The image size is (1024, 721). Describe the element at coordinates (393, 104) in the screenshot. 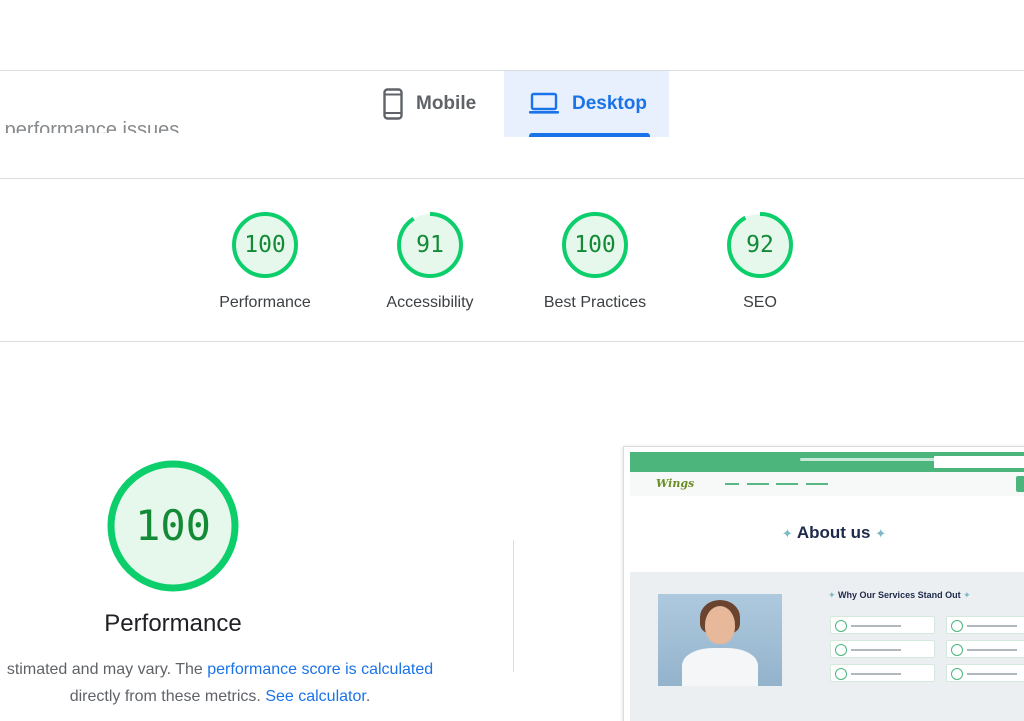

I see `smartphone-icon` at that location.